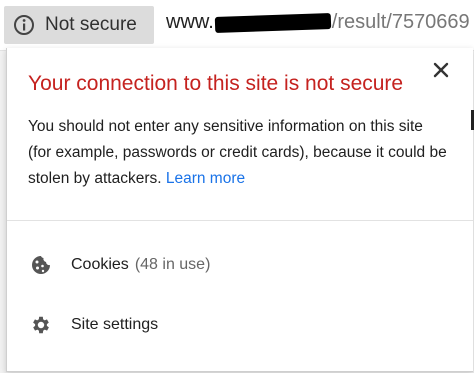 This screenshot has width=474, height=373. Describe the element at coordinates (400, 22) in the screenshot. I see `url-path: /result/7570669` at that location.